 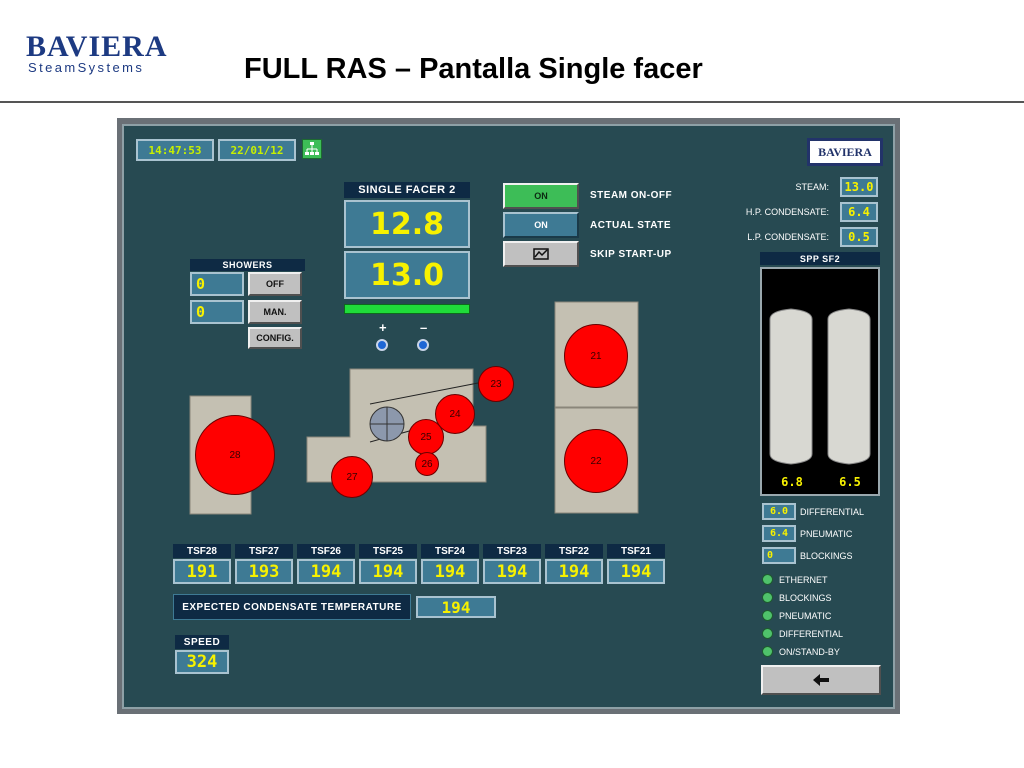 I want to click on tsf-header-7: TSF21, so click(x=636, y=551).